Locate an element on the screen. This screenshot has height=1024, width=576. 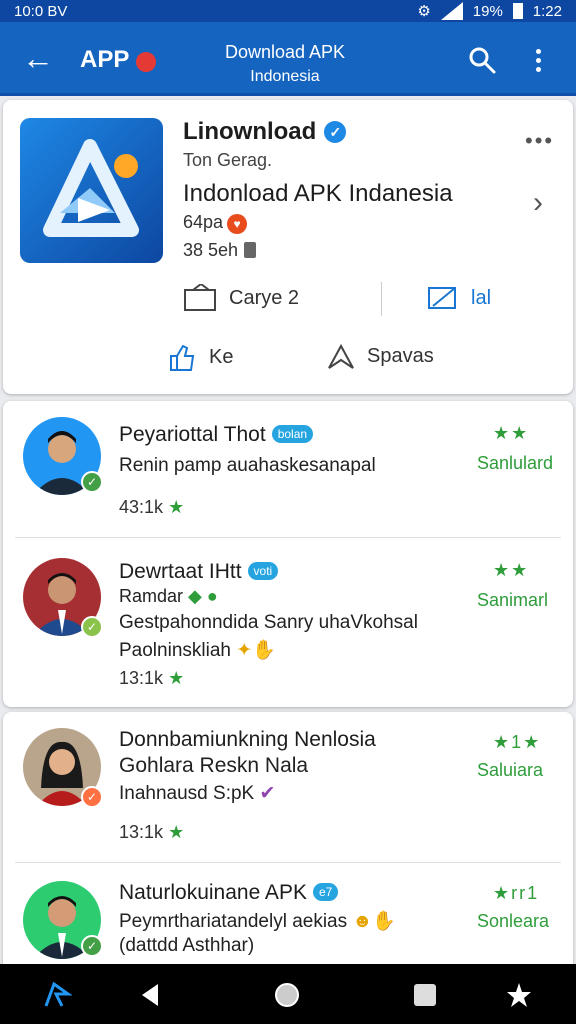
status-right: ⚙ 19% 1:22 is located at coordinates (489, 11).